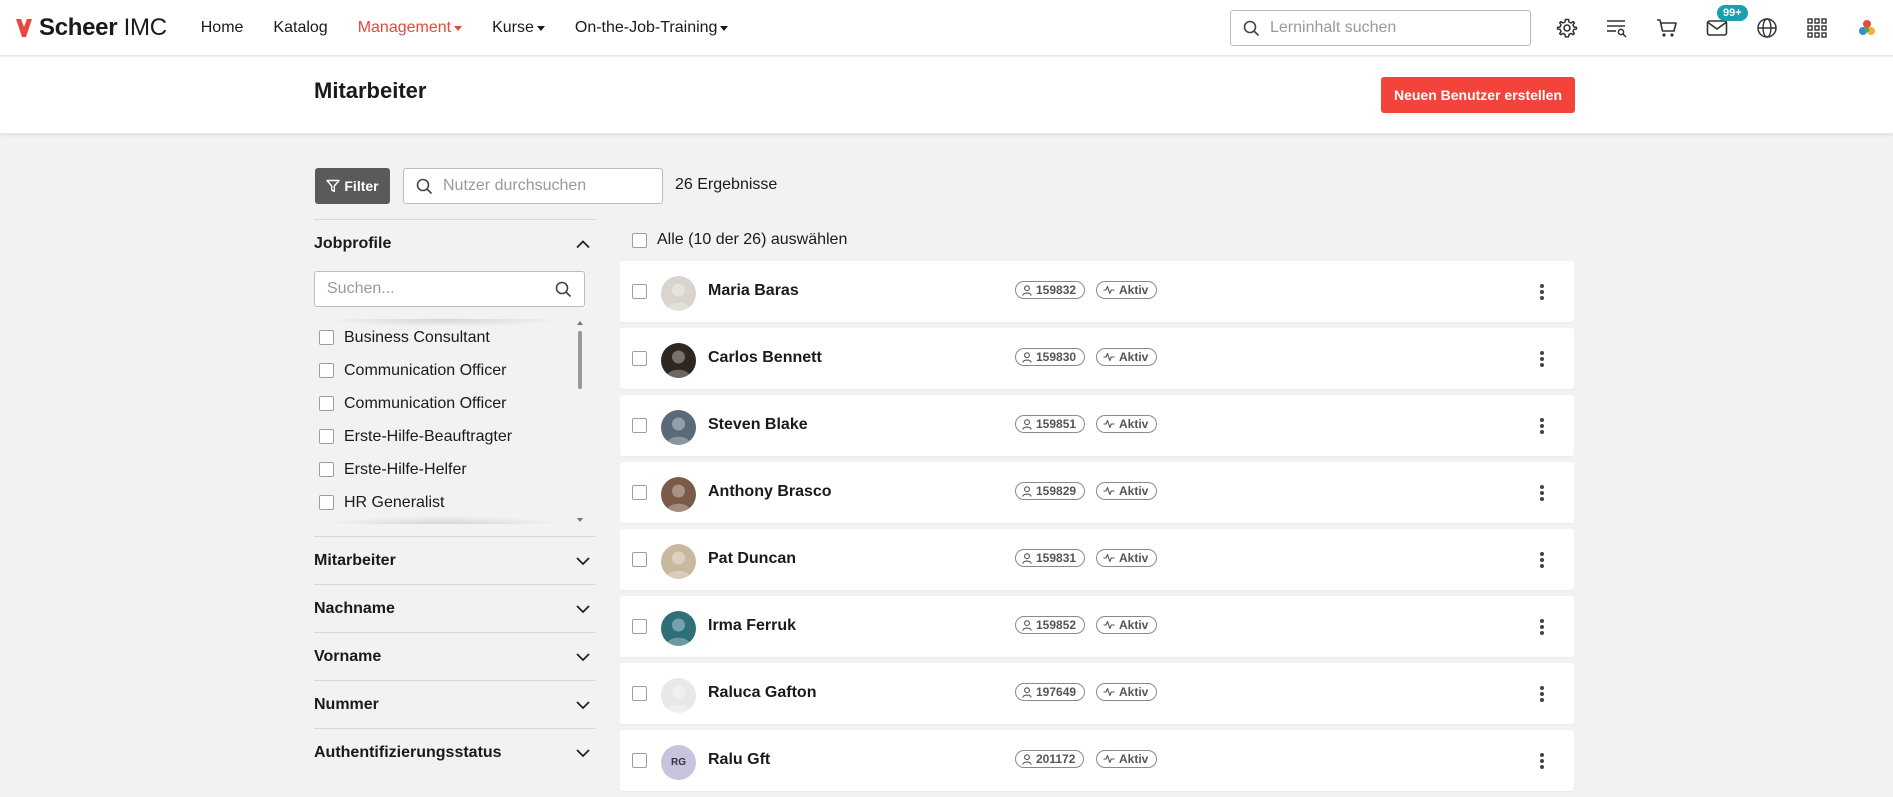  I want to click on nav-item-kurse: Kurse, so click(518, 28).